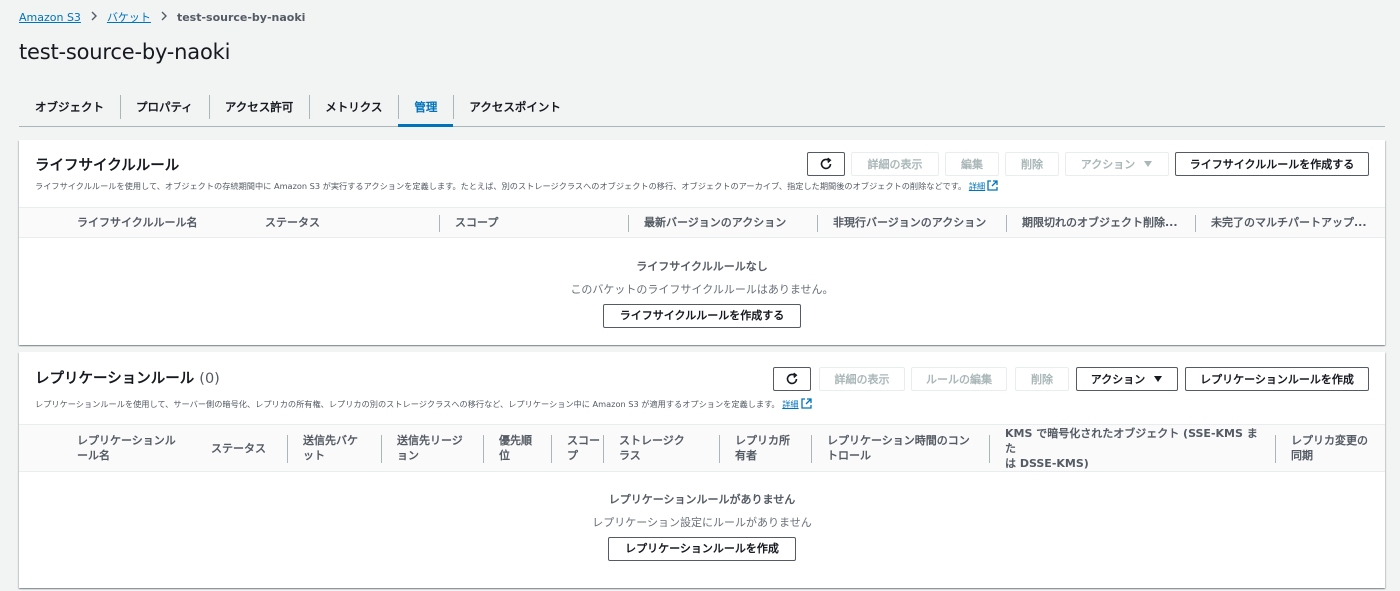 The width and height of the screenshot is (1400, 591). I want to click on lifecycle-rules-title: ライフサイクルルール, so click(107, 166).